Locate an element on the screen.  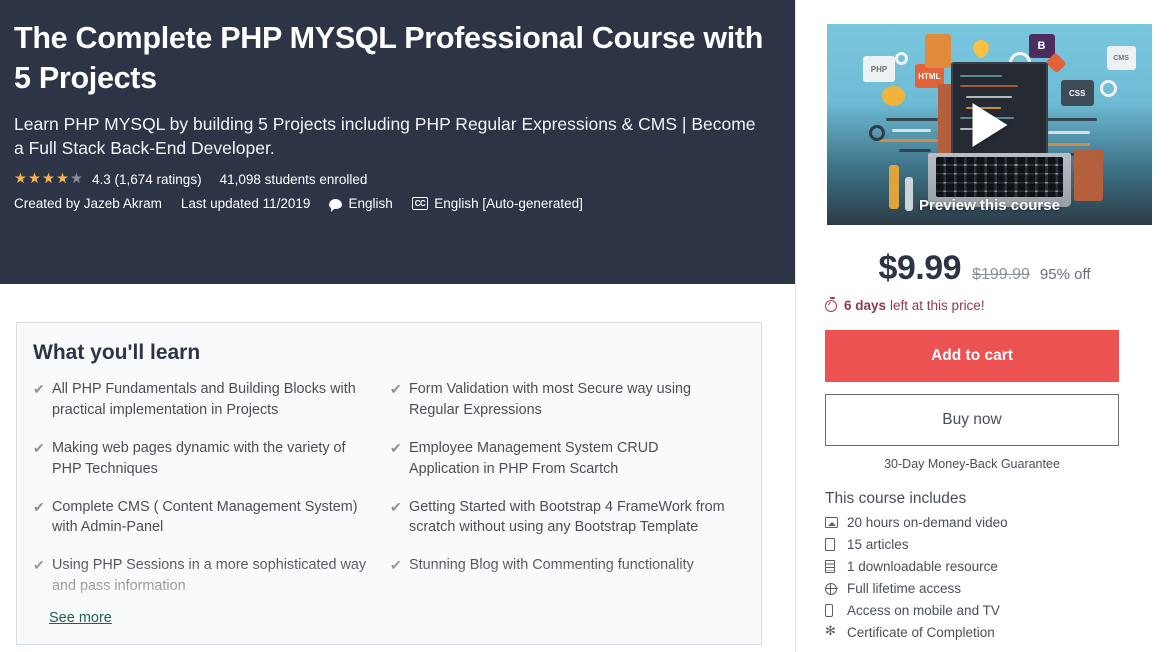
money-back-guarantee: 30-Day Money-Back Guarantee is located at coordinates (972, 464).